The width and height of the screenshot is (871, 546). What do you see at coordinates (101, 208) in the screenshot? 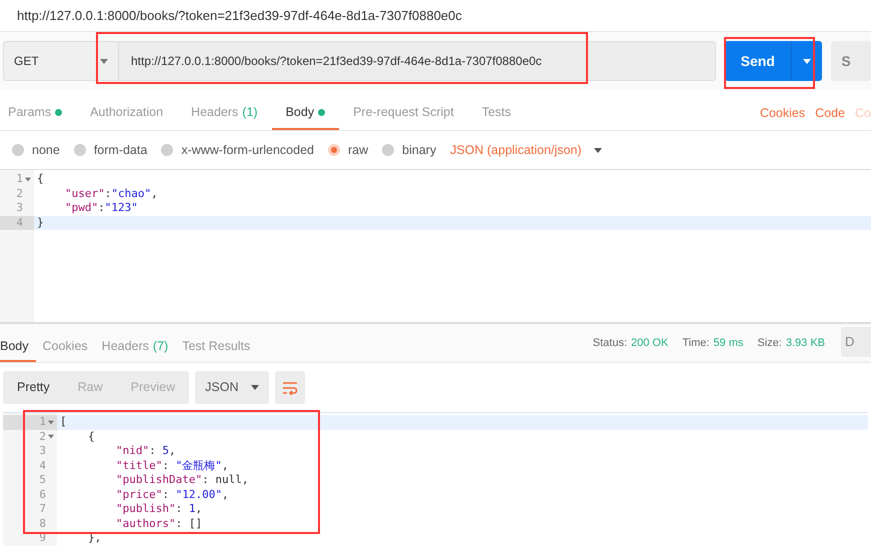
I see `code-line: "pwd":"123"` at bounding box center [101, 208].